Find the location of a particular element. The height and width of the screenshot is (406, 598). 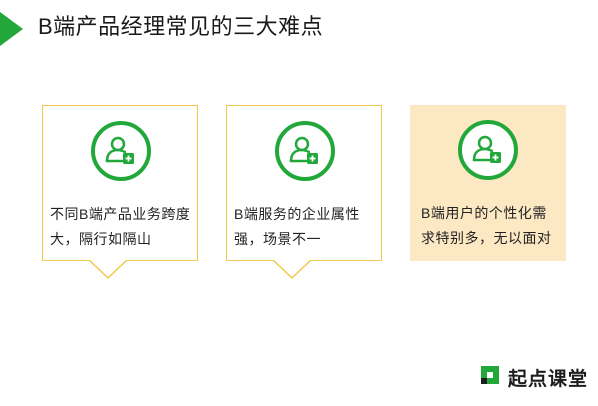

card-text: 不同B端产品业务跨度大，隔行如隔山 is located at coordinates (120, 226).